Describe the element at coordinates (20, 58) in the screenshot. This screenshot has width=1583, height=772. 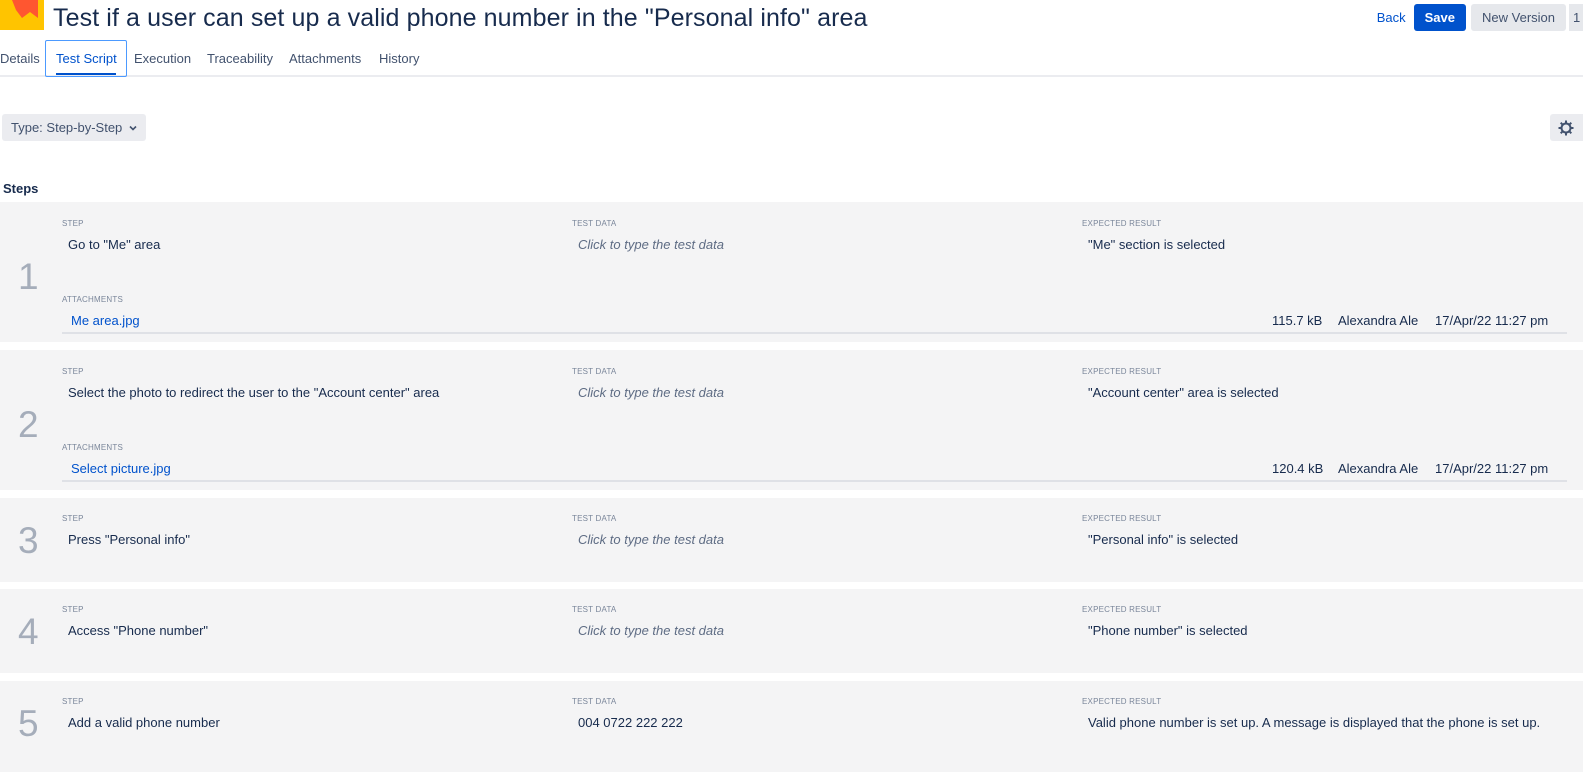
I see `tab-details: Details` at that location.